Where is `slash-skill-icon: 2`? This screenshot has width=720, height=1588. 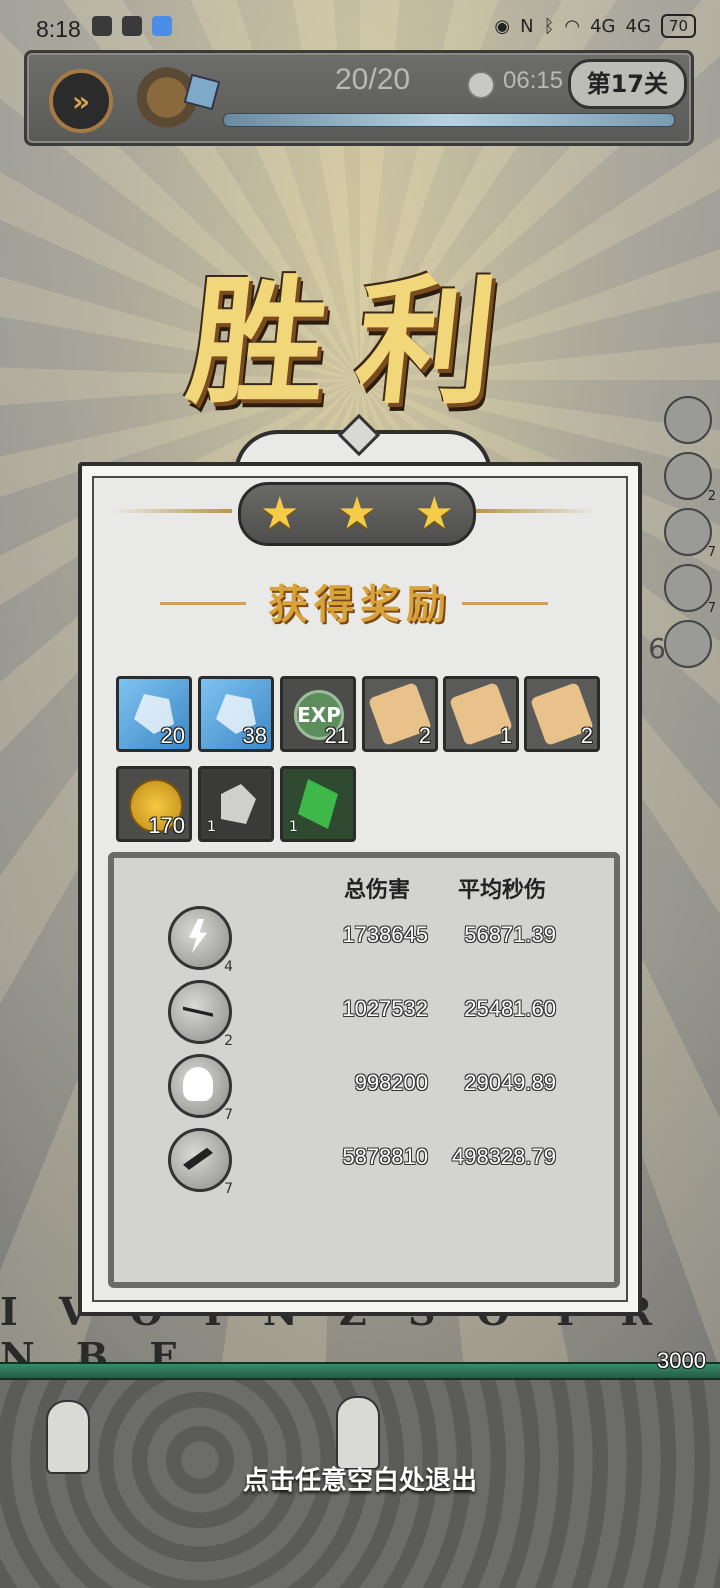
slash-skill-icon: 2 is located at coordinates (200, 1014).